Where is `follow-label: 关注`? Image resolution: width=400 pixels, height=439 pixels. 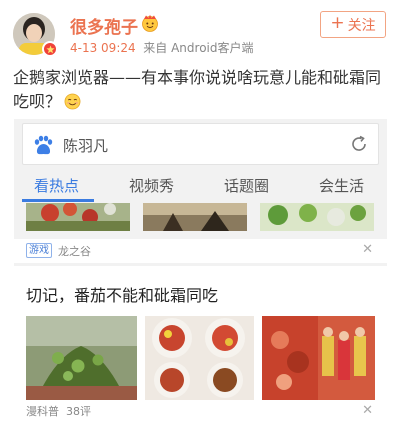 follow-label: 关注 is located at coordinates (361, 25).